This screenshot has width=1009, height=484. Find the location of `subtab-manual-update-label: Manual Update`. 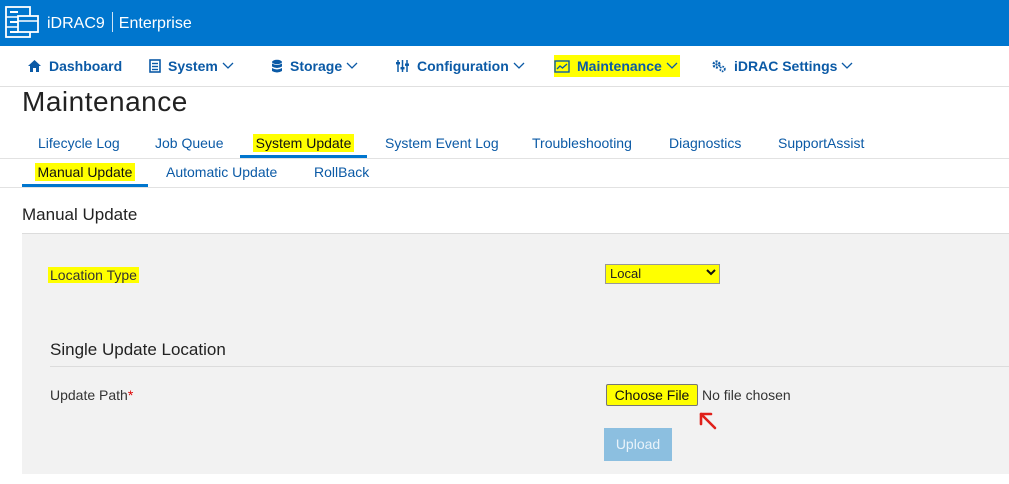

subtab-manual-update-label: Manual Update is located at coordinates (85, 172).